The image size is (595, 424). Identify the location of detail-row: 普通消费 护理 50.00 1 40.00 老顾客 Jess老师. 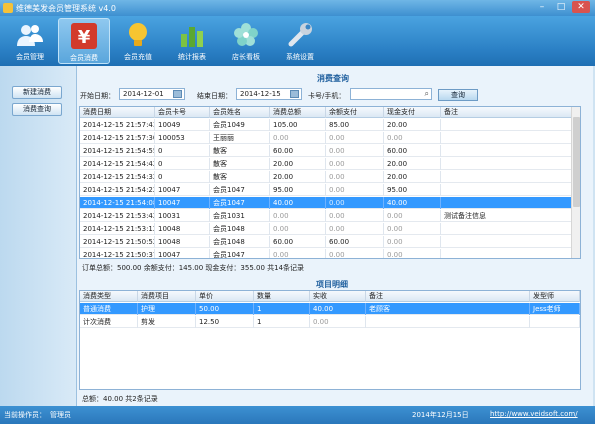
(330, 309).